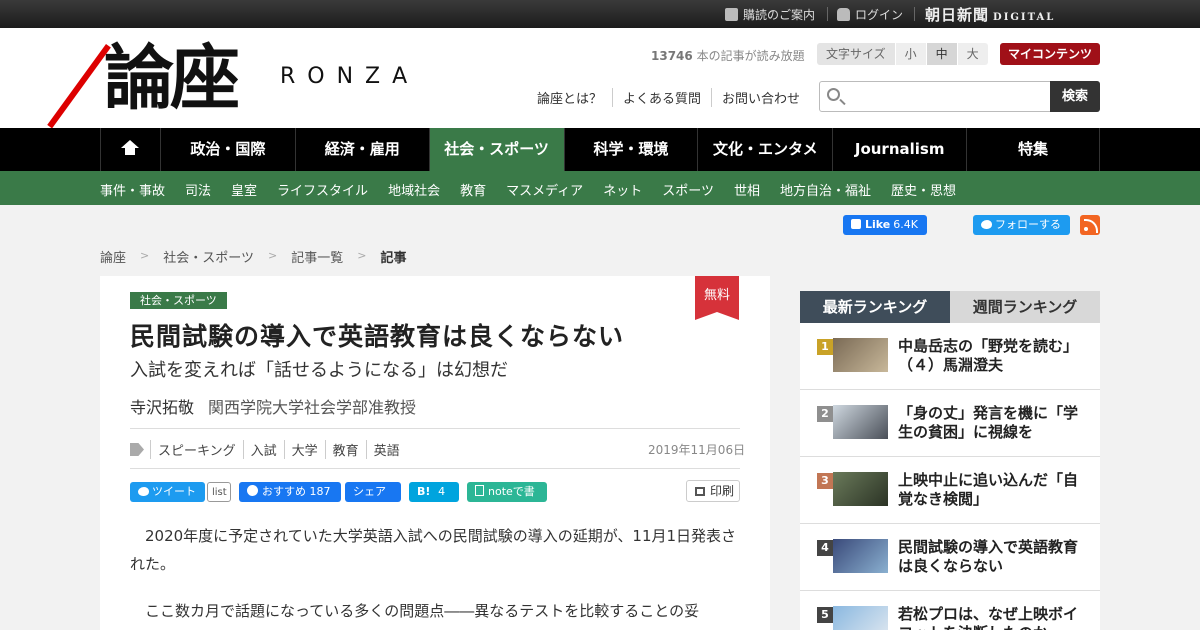 Image resolution: width=1200 pixels, height=630 pixels. I want to click on divider, so click(914, 14).